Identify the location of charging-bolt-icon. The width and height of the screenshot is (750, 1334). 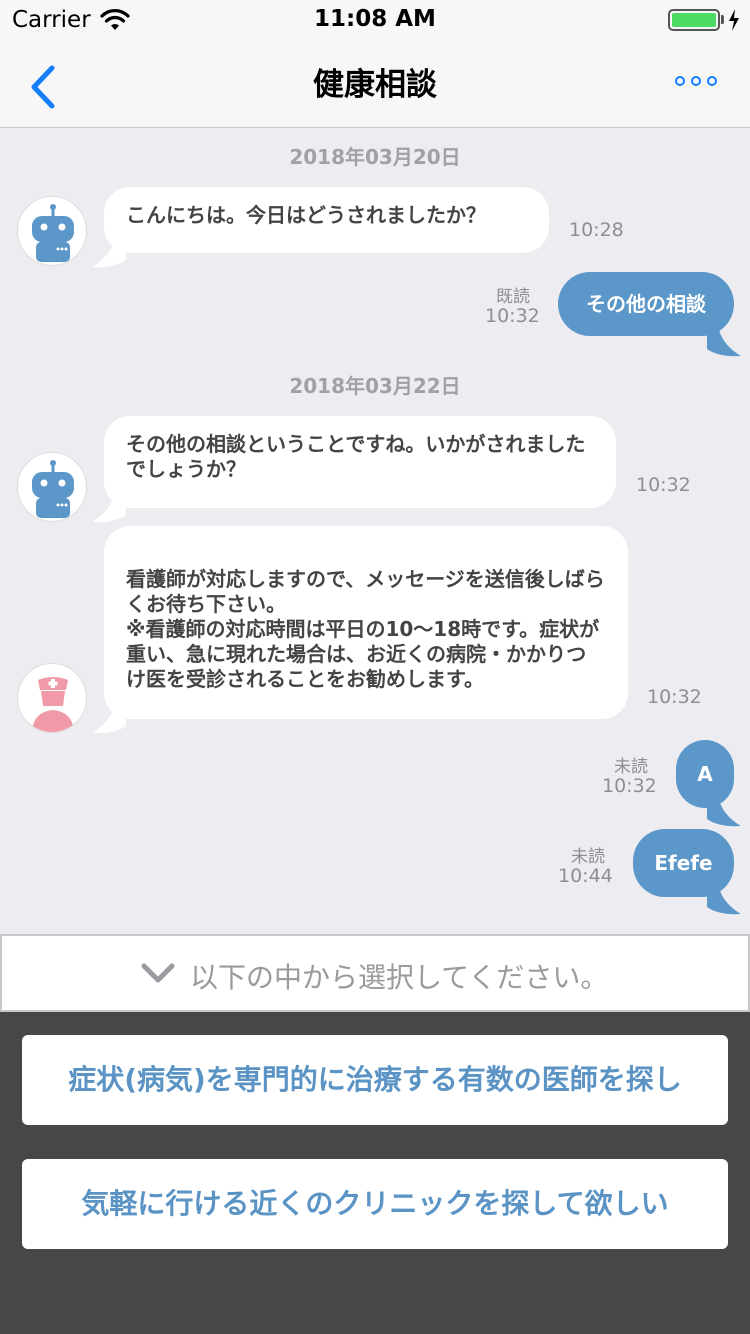
(734, 20).